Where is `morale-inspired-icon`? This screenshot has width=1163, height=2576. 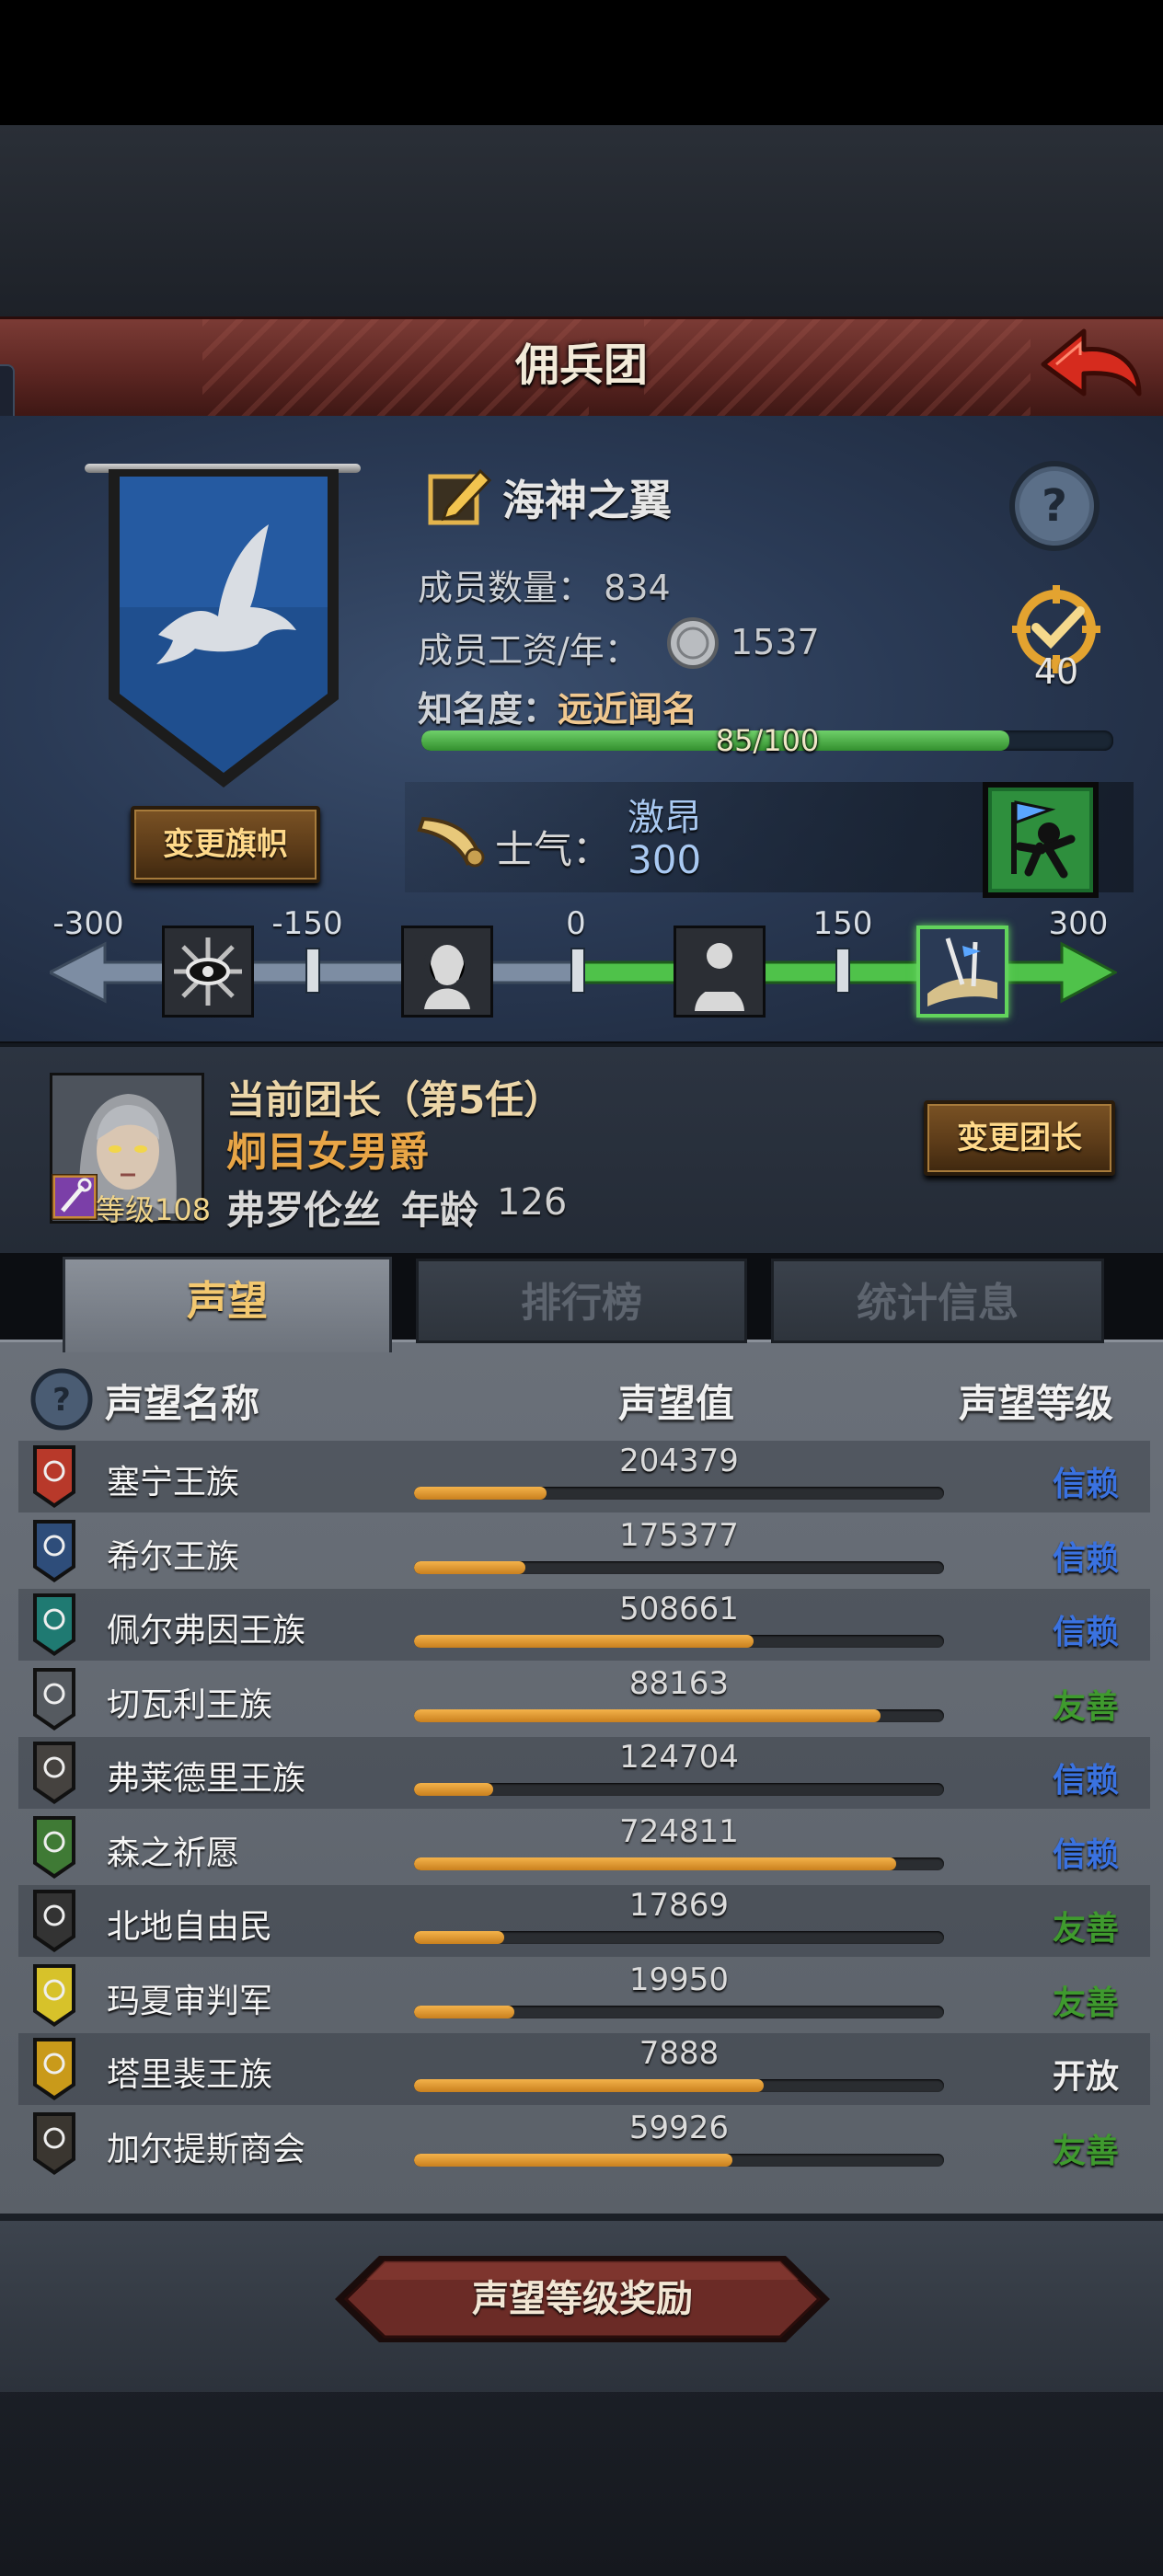
morale-inspired-icon is located at coordinates (962, 972).